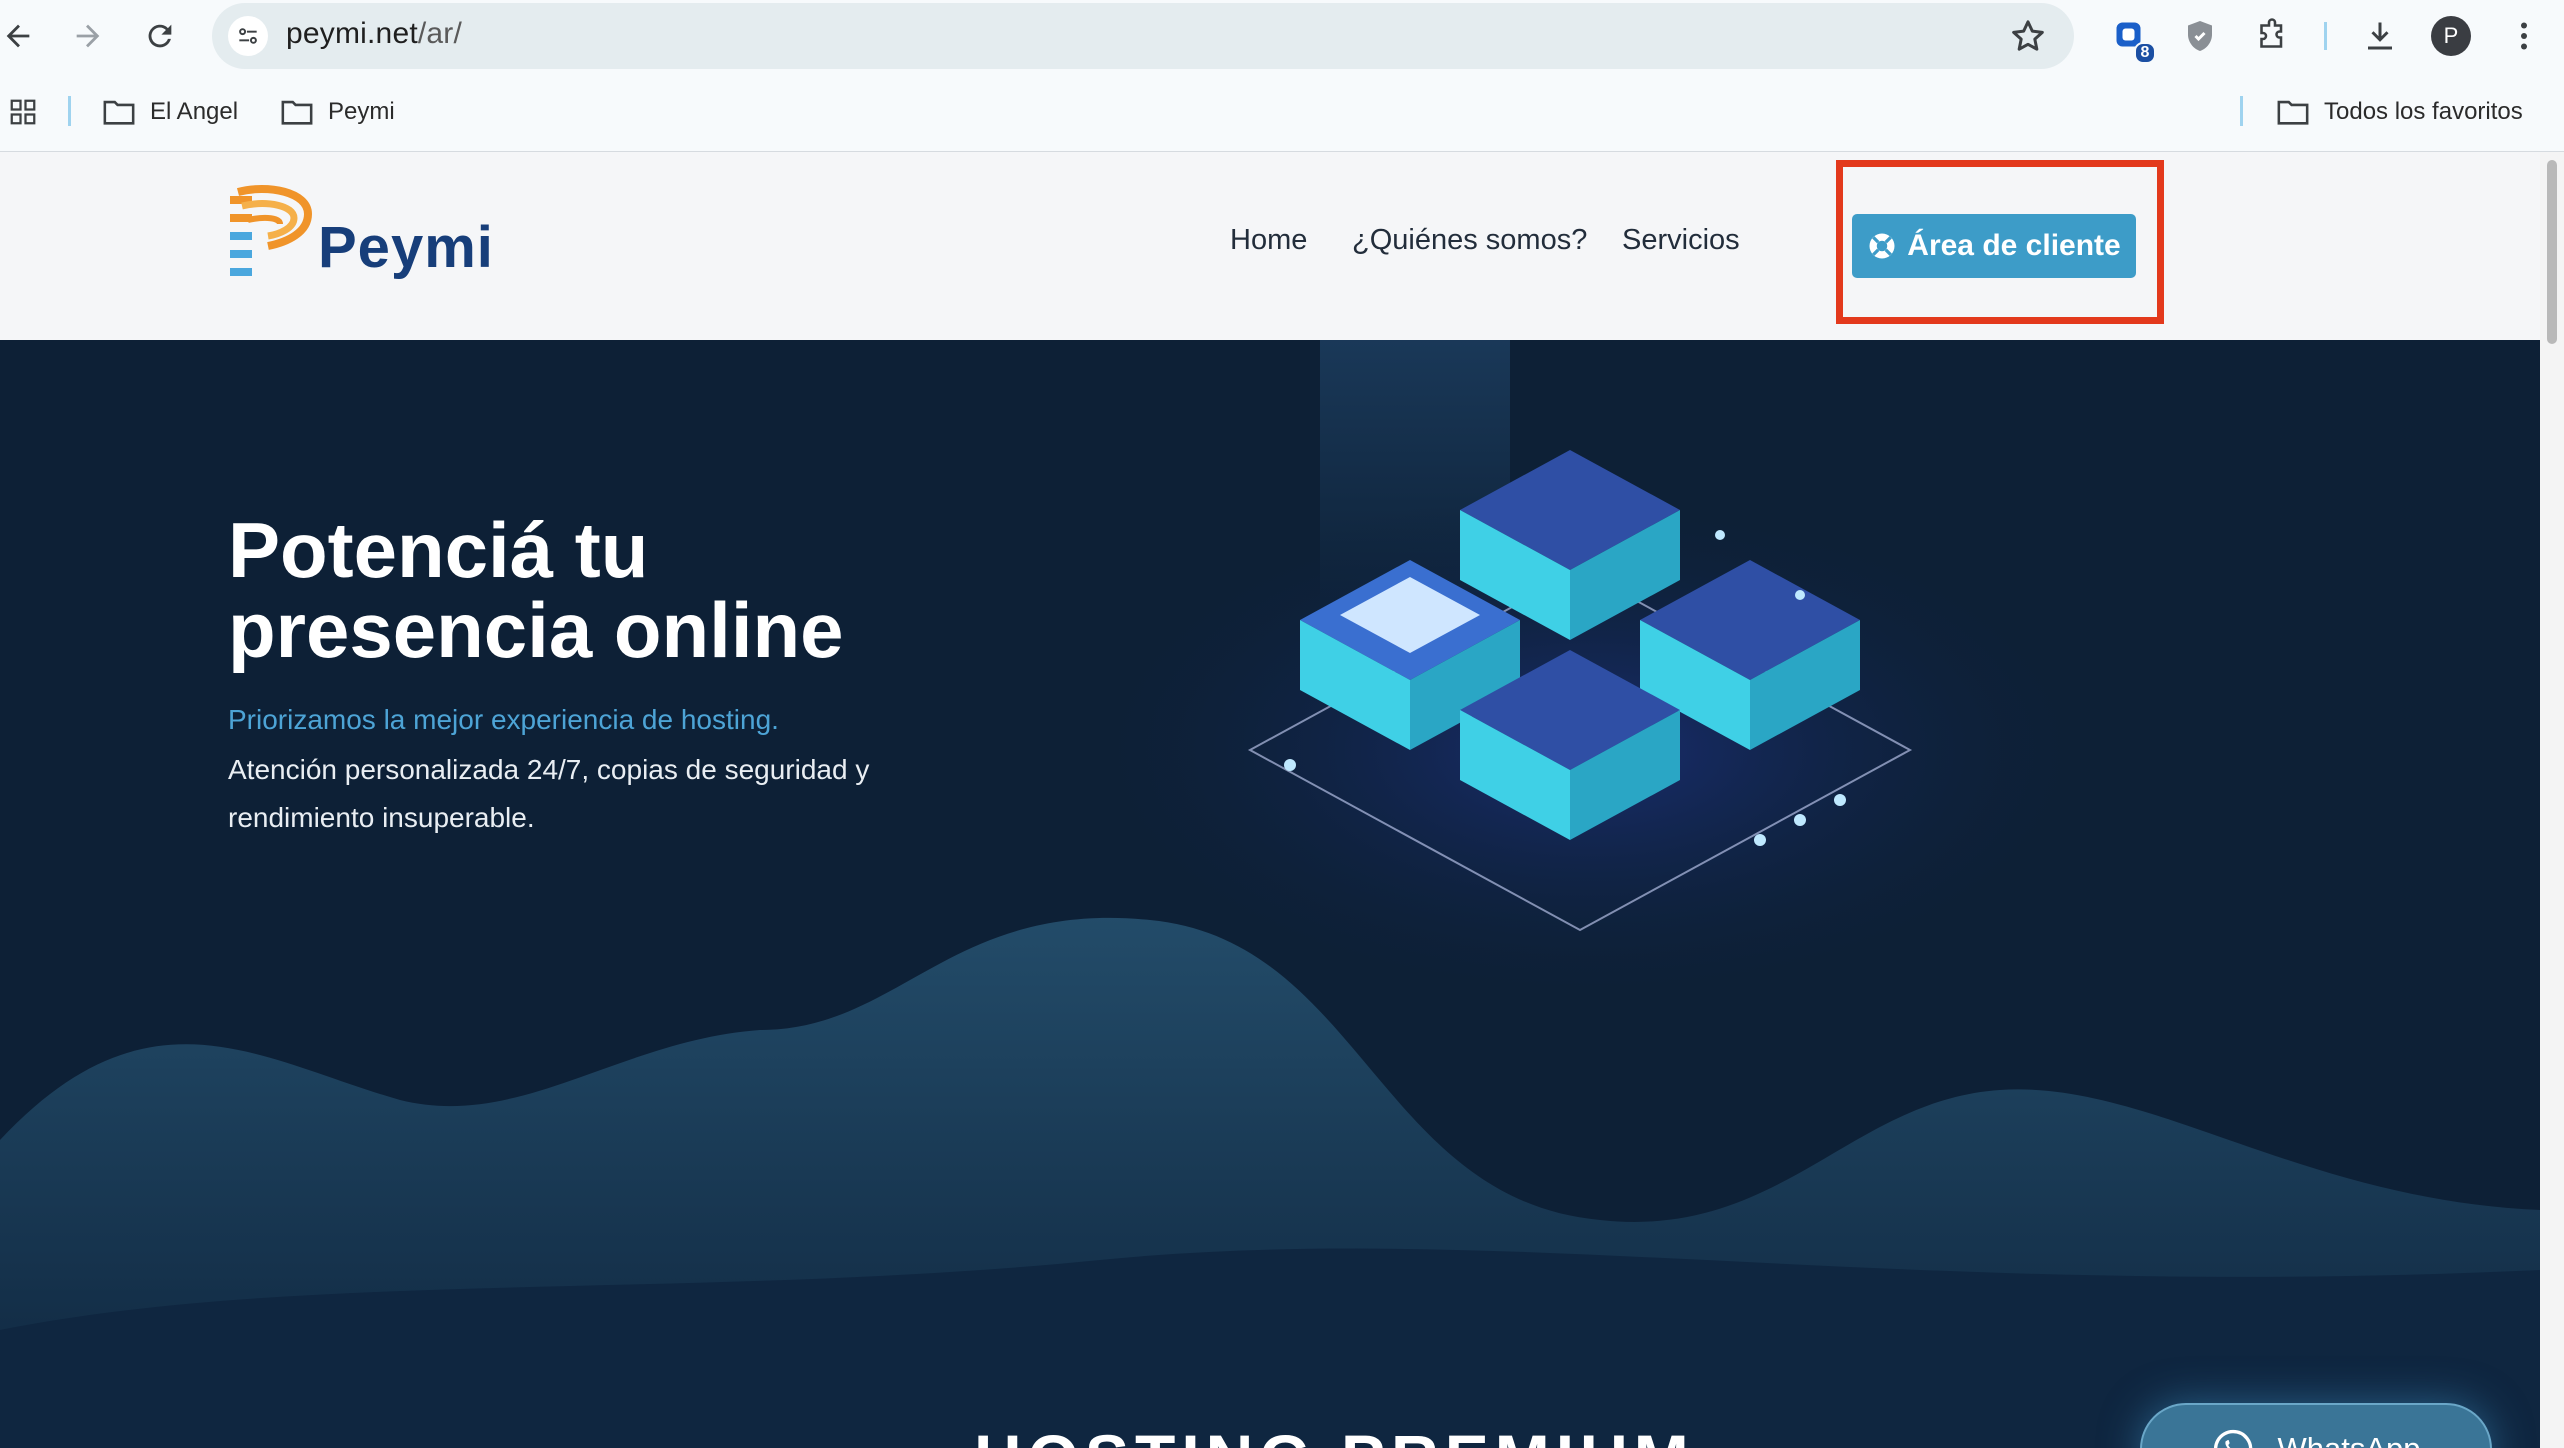  What do you see at coordinates (2271, 33) in the screenshot?
I see `puzzle-icon` at bounding box center [2271, 33].